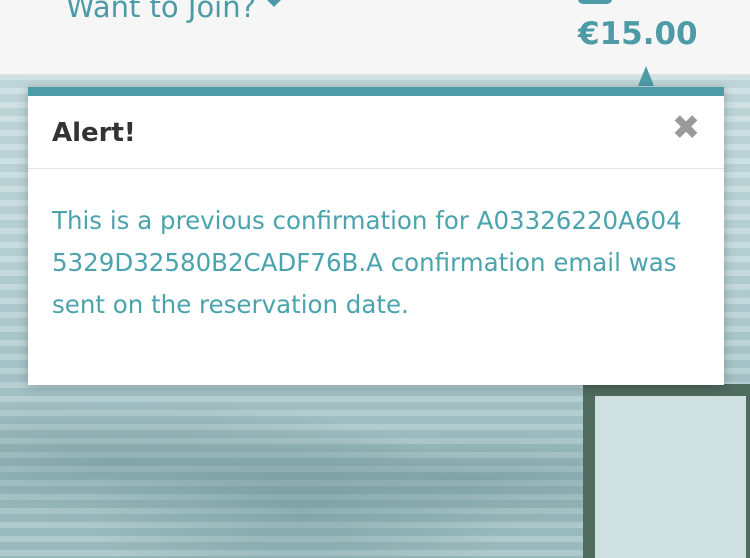 This screenshot has width=750, height=558. Describe the element at coordinates (666, 471) in the screenshot. I see `background-window` at that location.